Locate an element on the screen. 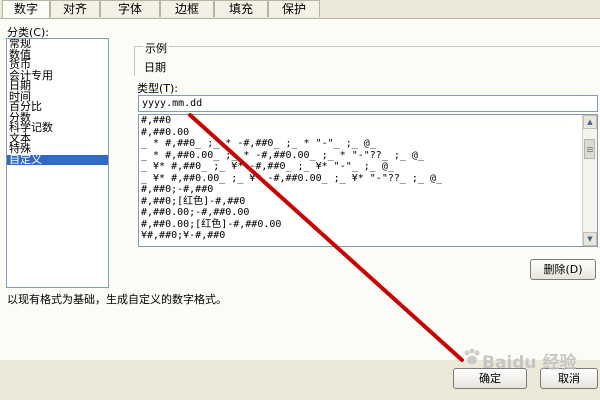  description-text: 以现有格式为基础，生成自定义的数字格式。 is located at coordinates (117, 299).